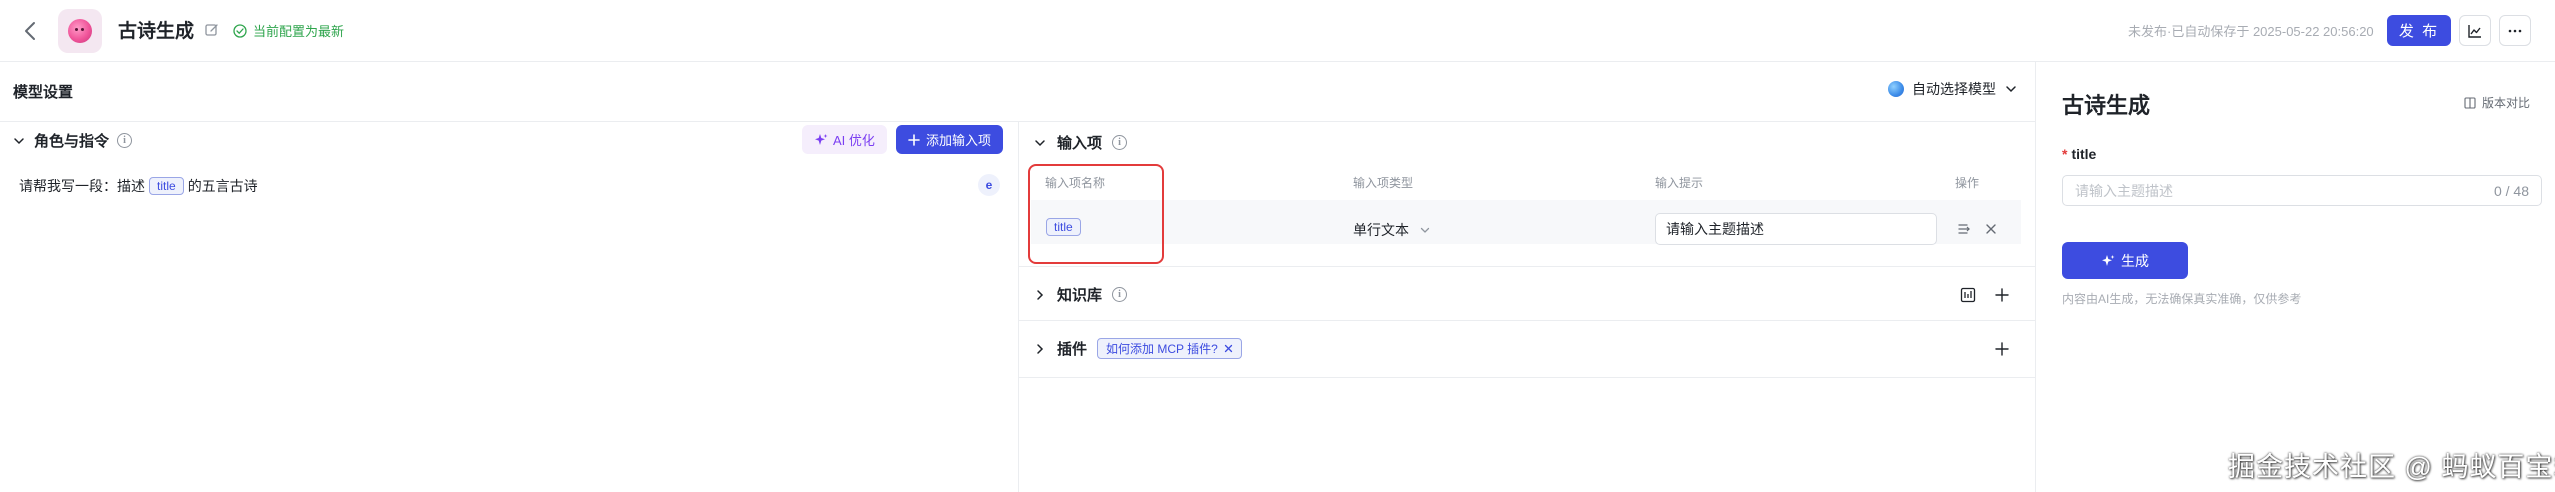 The height and width of the screenshot is (492, 2555). I want to click on knowledge-section-title: 知识库, so click(1080, 295).